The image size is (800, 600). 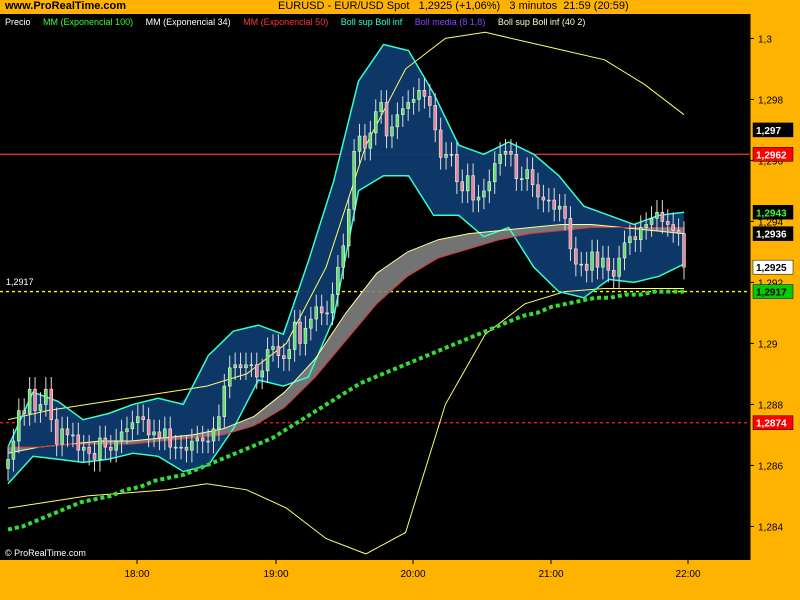 What do you see at coordinates (770, 527) in the screenshot?
I see `y-tick-label: 1,284` at bounding box center [770, 527].